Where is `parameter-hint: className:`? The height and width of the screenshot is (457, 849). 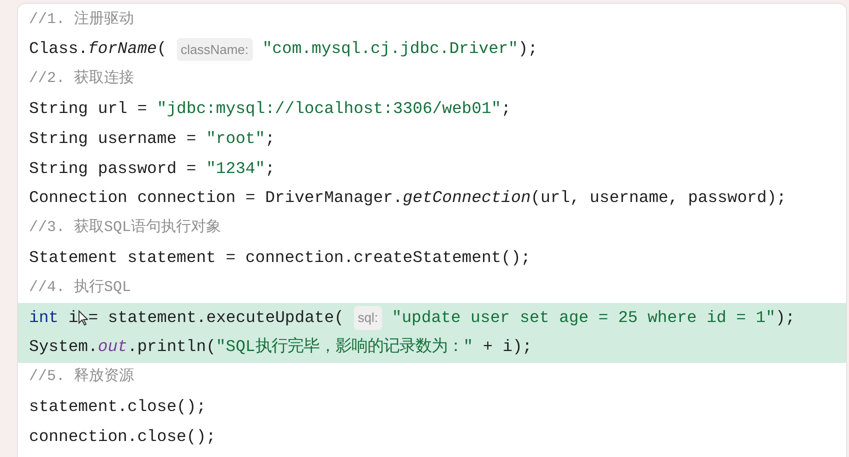 parameter-hint: className: is located at coordinates (214, 50).